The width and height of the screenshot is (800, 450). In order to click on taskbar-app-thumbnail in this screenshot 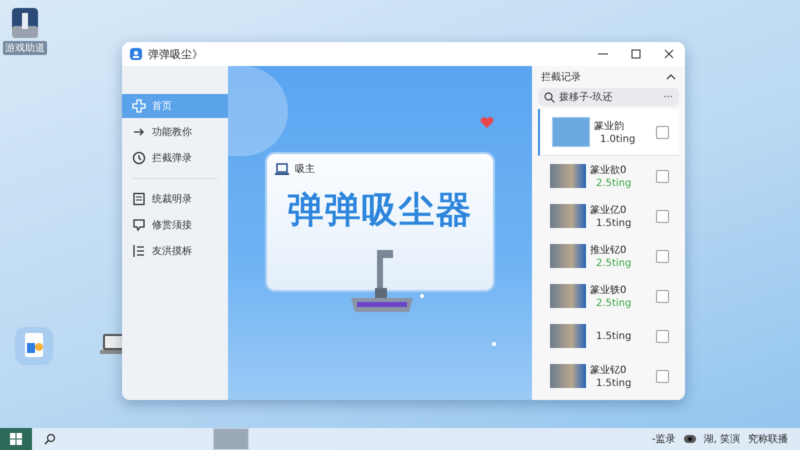, I will do `click(231, 439)`.